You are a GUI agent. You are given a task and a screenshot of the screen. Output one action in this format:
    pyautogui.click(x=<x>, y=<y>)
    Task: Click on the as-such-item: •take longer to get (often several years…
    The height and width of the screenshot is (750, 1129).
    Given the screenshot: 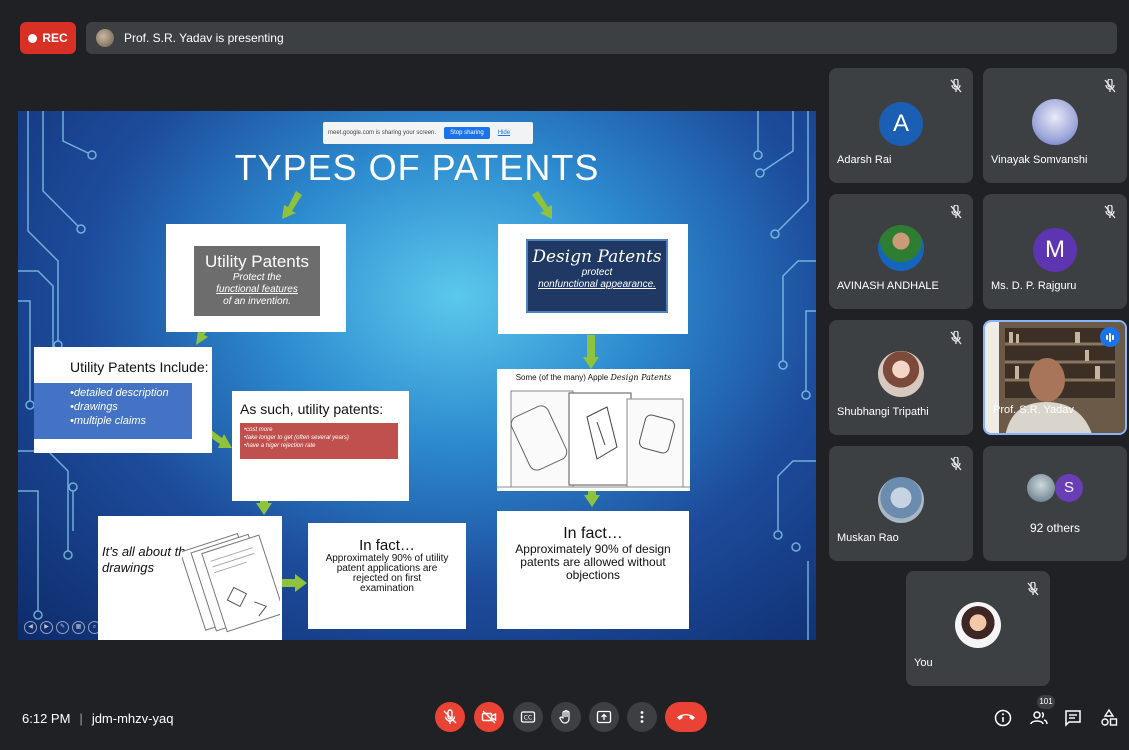 What is the action you would take?
    pyautogui.click(x=296, y=438)
    